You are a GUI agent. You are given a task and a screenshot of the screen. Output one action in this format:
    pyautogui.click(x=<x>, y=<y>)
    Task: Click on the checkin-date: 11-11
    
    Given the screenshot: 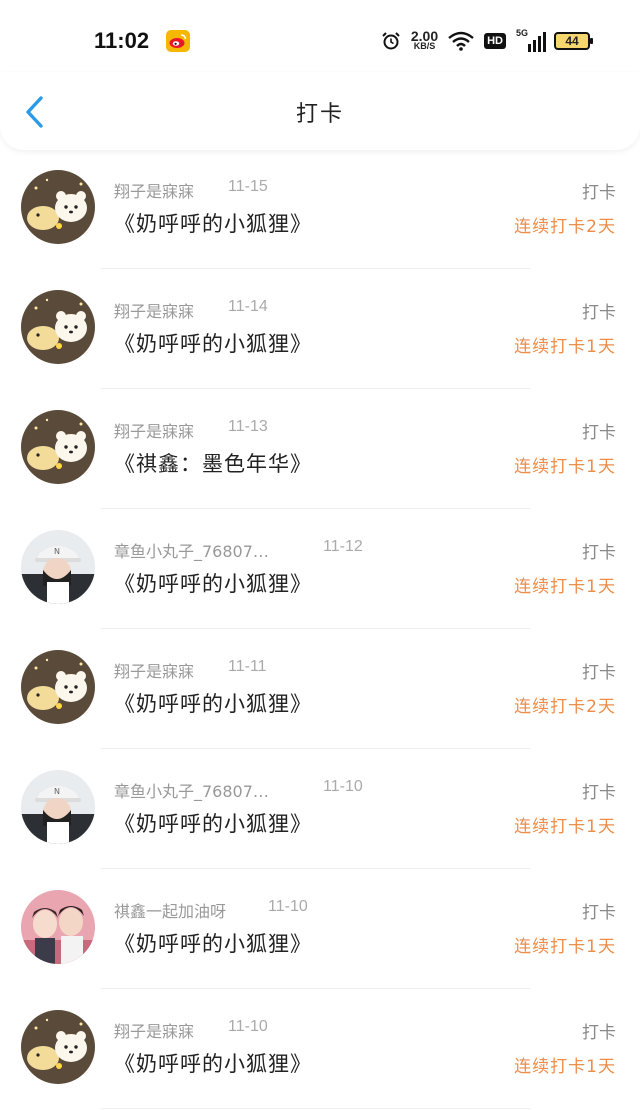 What is the action you would take?
    pyautogui.click(x=247, y=666)
    